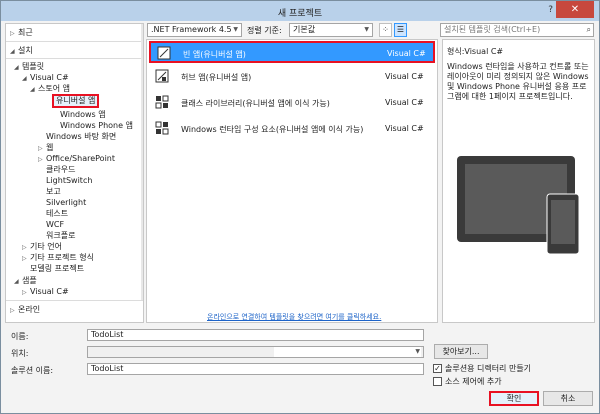 This screenshot has height=414, width=600. I want to click on tree-item-label: 테스트, so click(57, 213).